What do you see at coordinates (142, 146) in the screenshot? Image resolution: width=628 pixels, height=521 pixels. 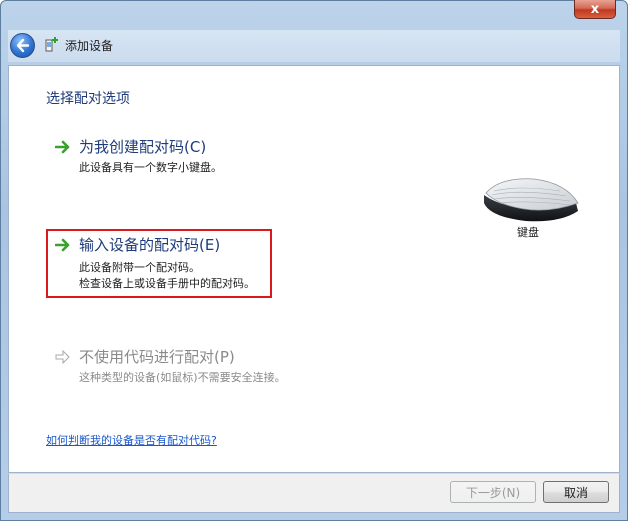 I see `option-create-code: 为我创建配对码(C)` at bounding box center [142, 146].